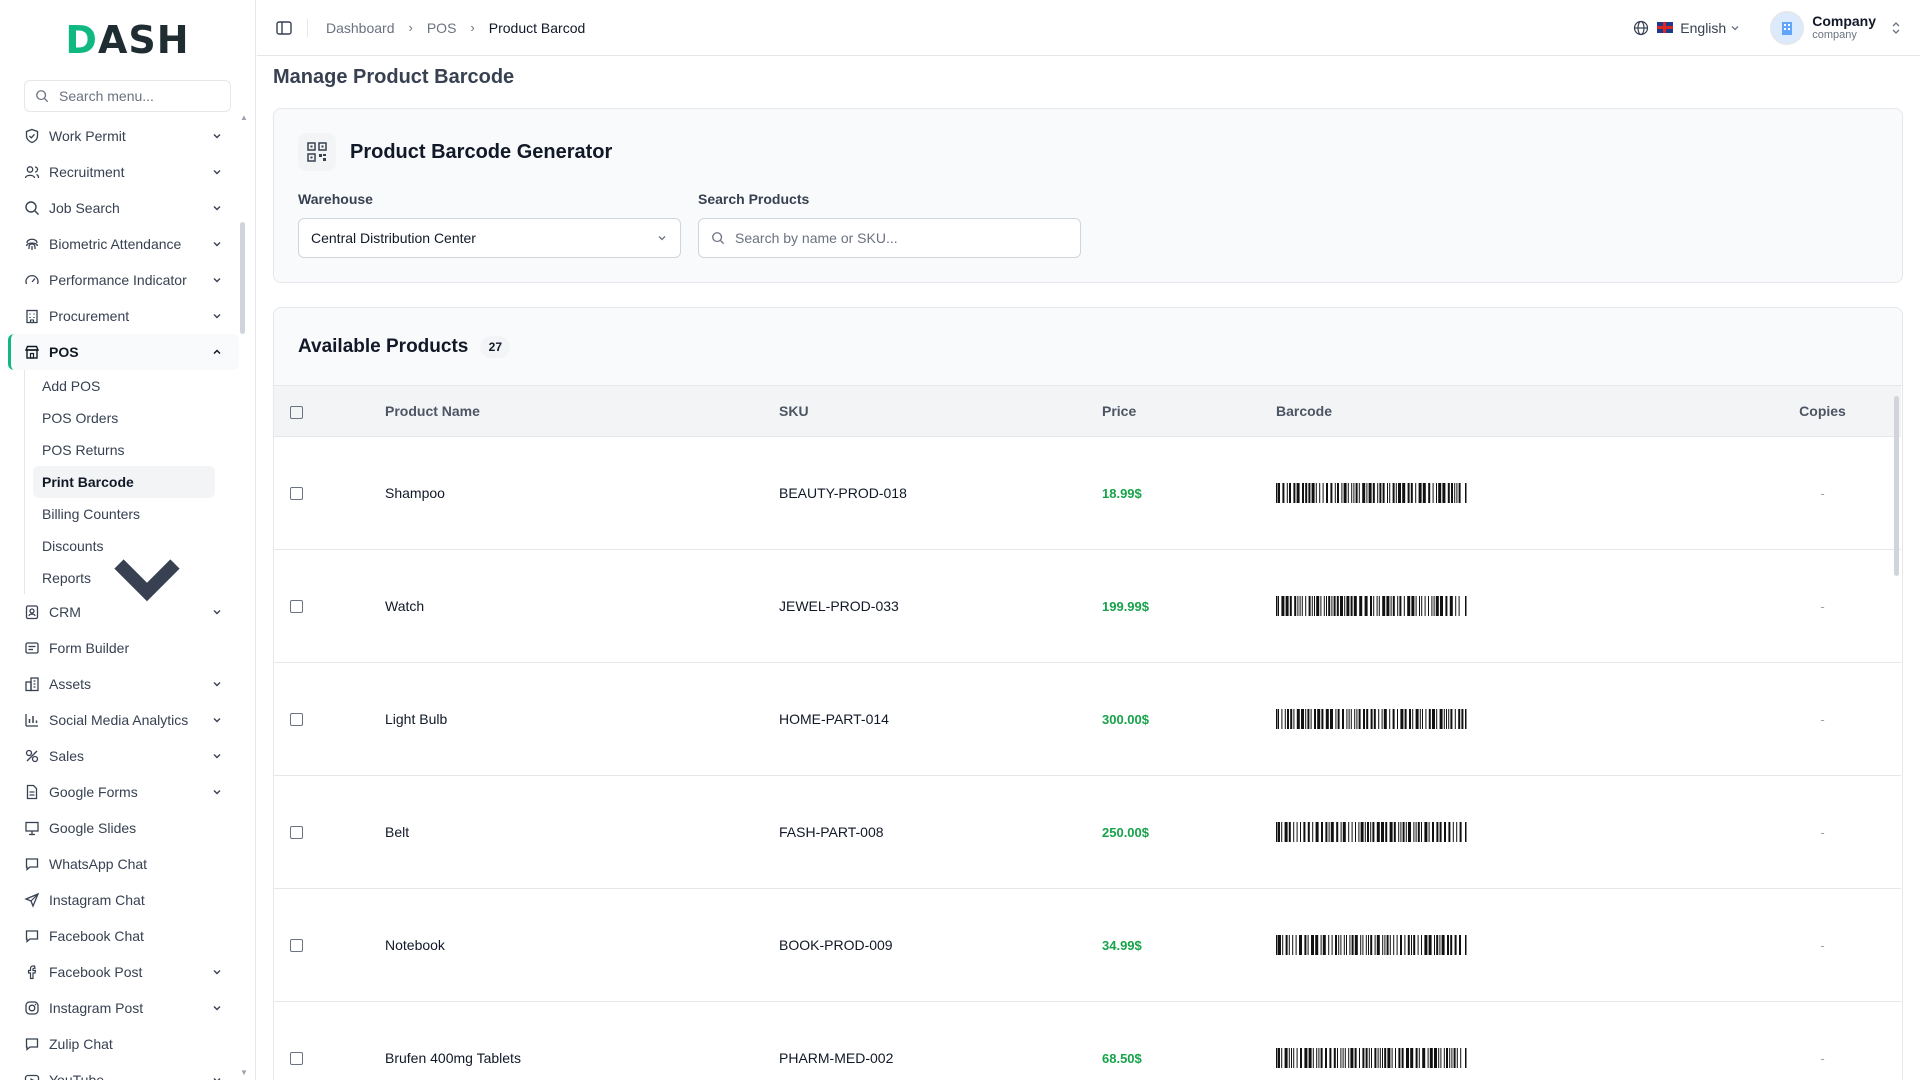 The width and height of the screenshot is (1920, 1080). Describe the element at coordinates (123, 684) in the screenshot. I see `sidebar-item-assets: Assets` at that location.